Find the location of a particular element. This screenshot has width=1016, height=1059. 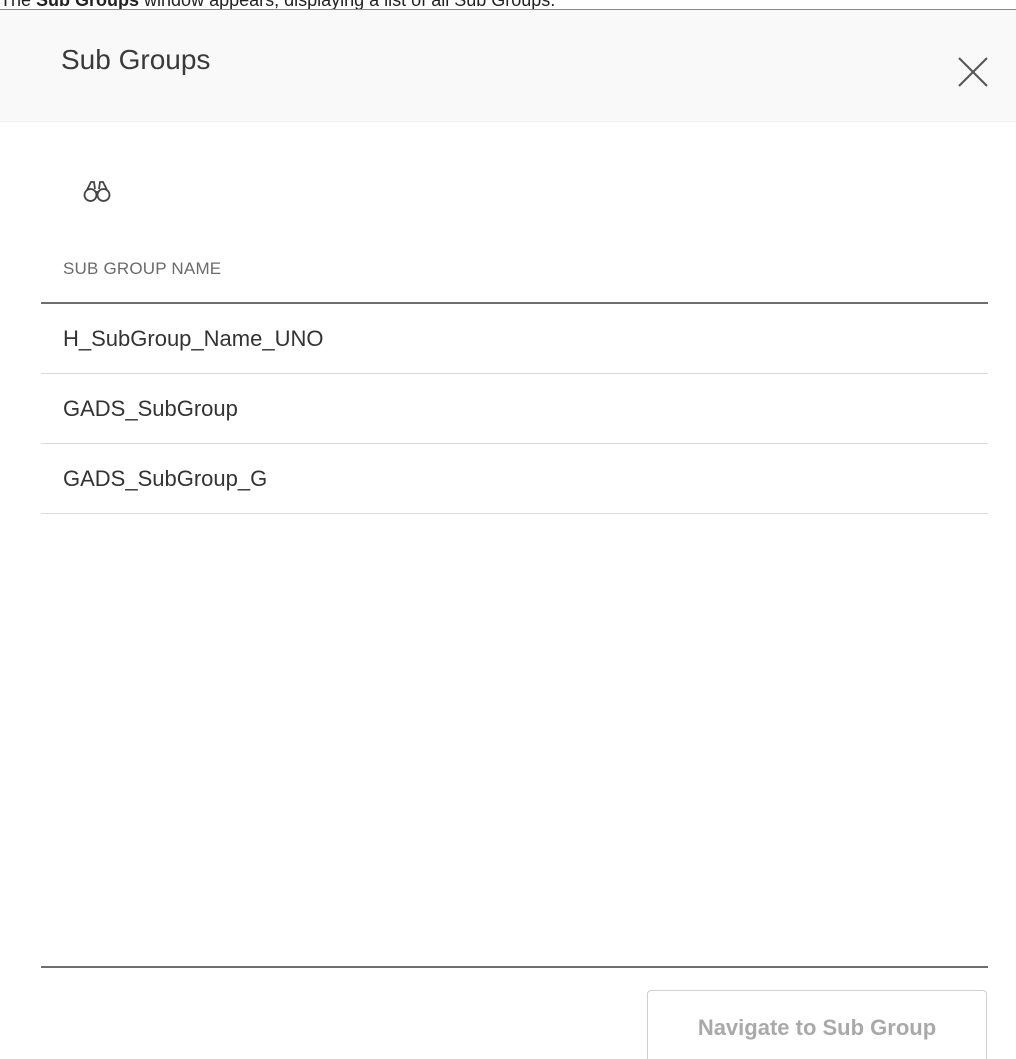

column-header-sub-group-name: SUB GROUP NAME is located at coordinates (514, 272).